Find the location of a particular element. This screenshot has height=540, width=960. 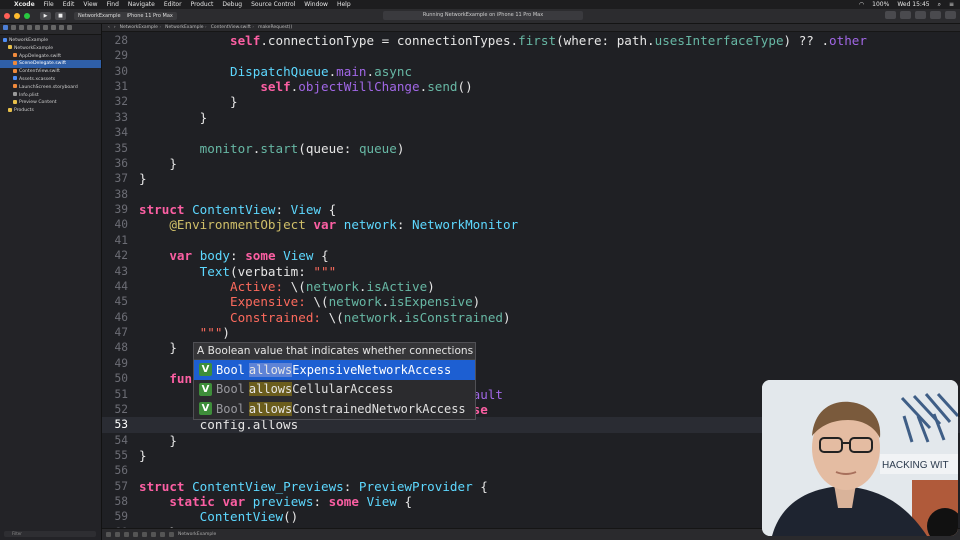

menu-item-window: Window is located at coordinates (316, 4).